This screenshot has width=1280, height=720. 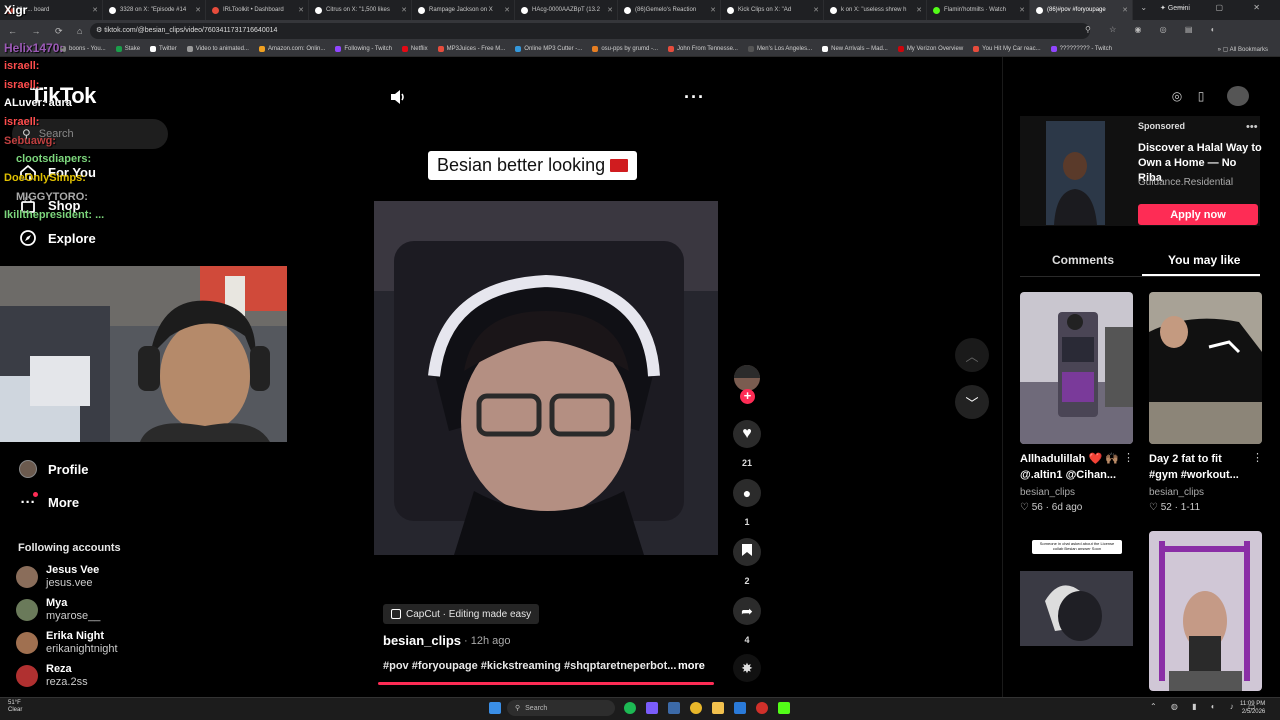 What do you see at coordinates (747, 396) in the screenshot?
I see `follow-plus-icon: +` at bounding box center [747, 396].